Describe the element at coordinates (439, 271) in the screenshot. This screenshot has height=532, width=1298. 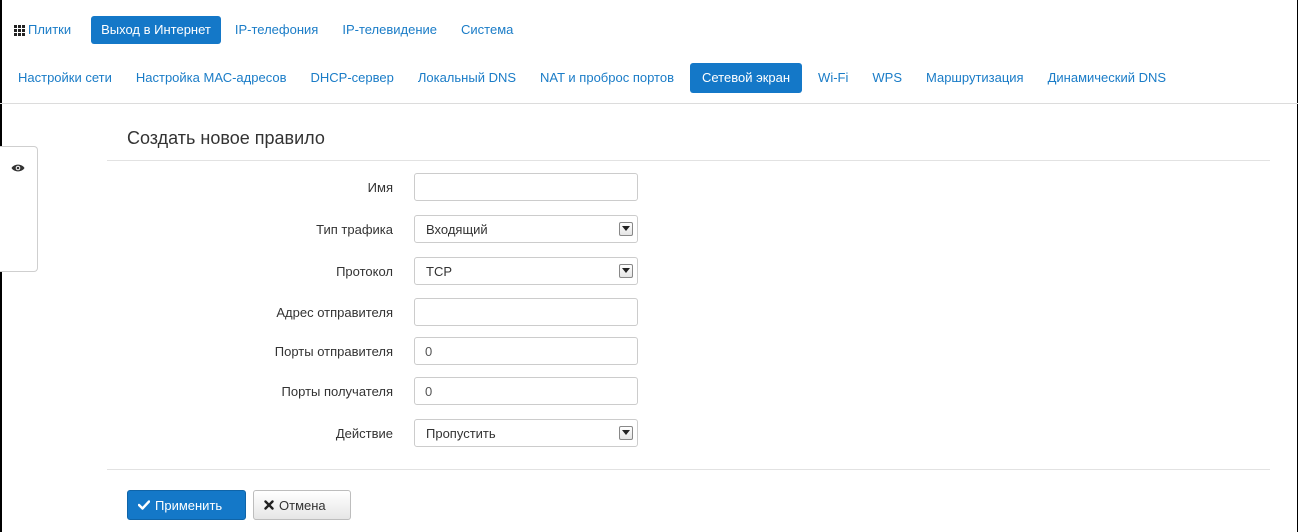
I see `protocol-value: TCP` at that location.